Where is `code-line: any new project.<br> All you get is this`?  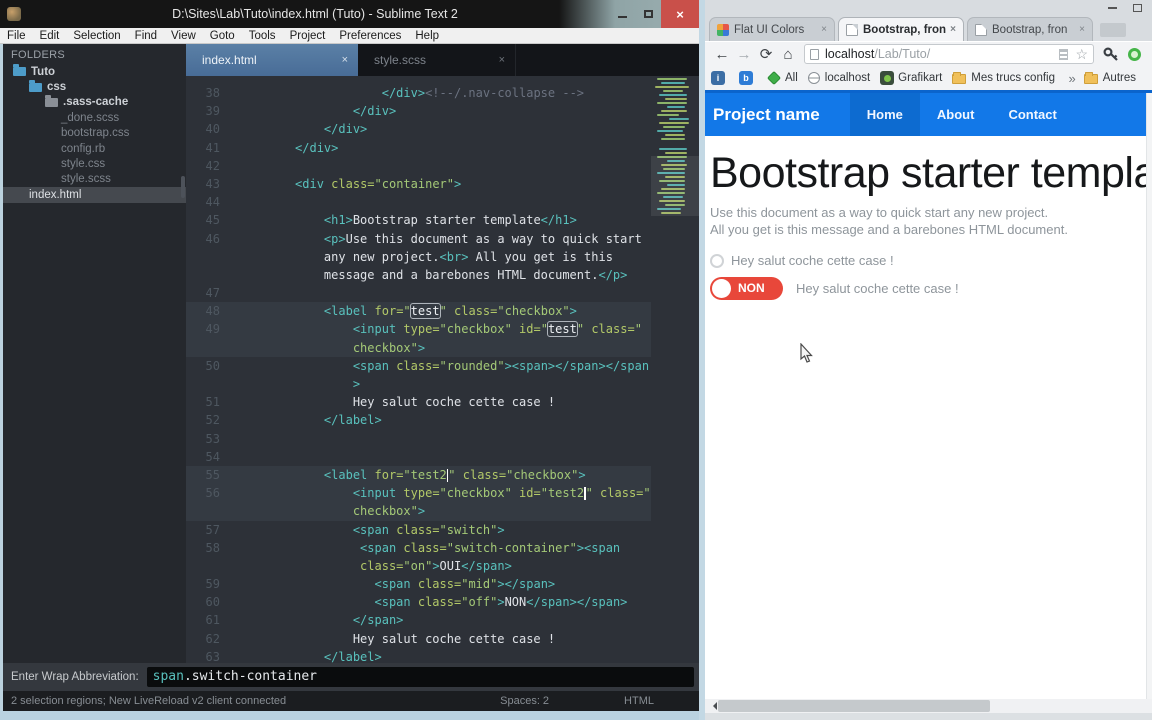 code-line: any new project.<br> All you get is this is located at coordinates (442, 257).